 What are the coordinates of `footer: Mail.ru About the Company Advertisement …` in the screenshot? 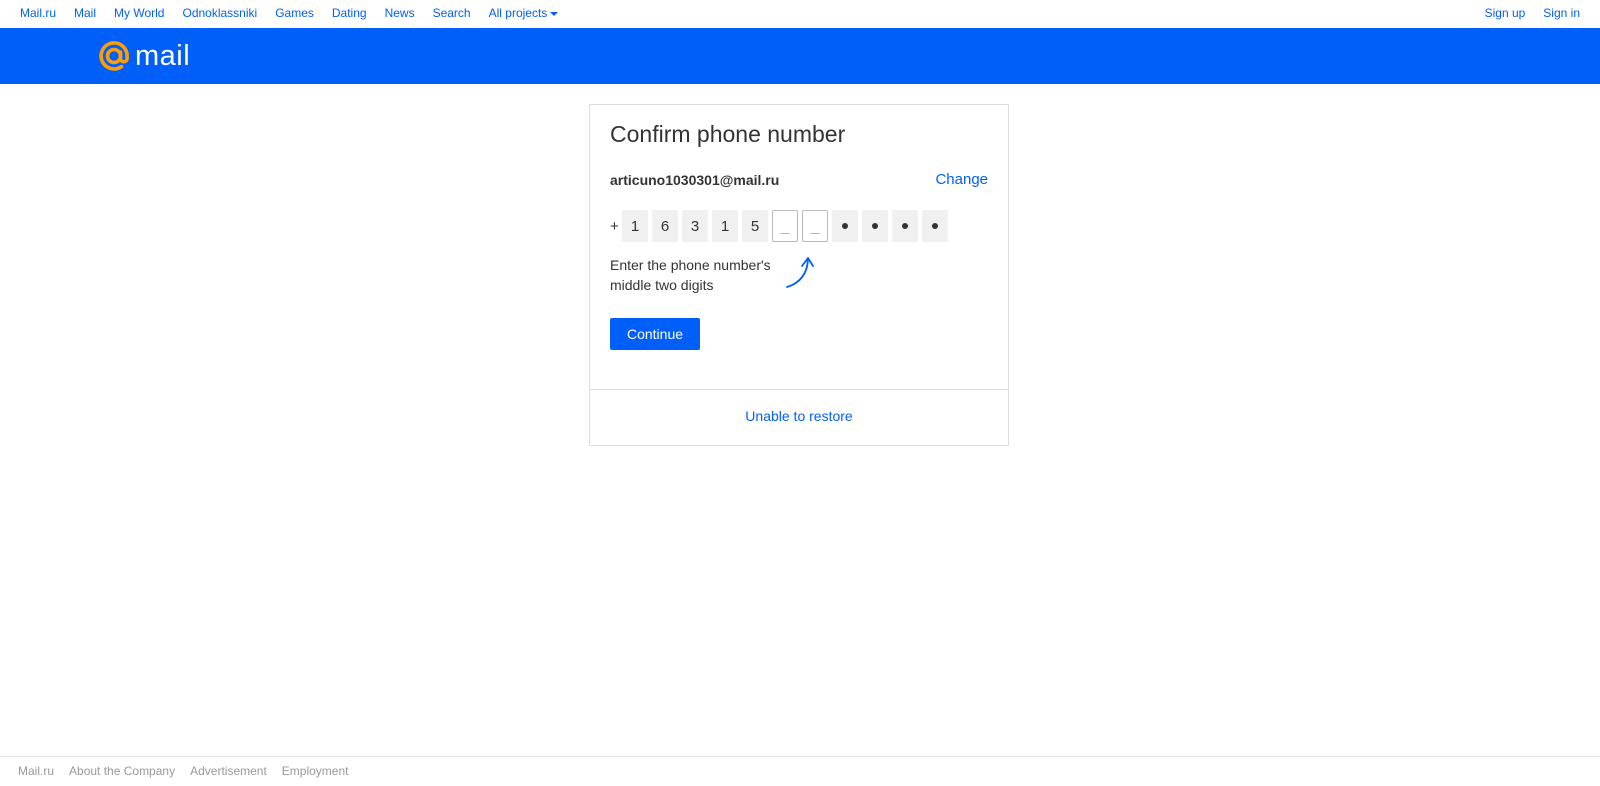 It's located at (800, 771).